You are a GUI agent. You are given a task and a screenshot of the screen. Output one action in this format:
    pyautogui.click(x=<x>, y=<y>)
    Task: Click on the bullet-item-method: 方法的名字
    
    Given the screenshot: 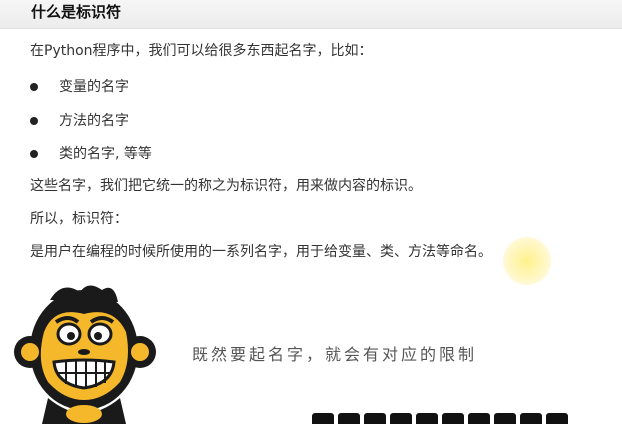 What is the action you would take?
    pyautogui.click(x=94, y=121)
    